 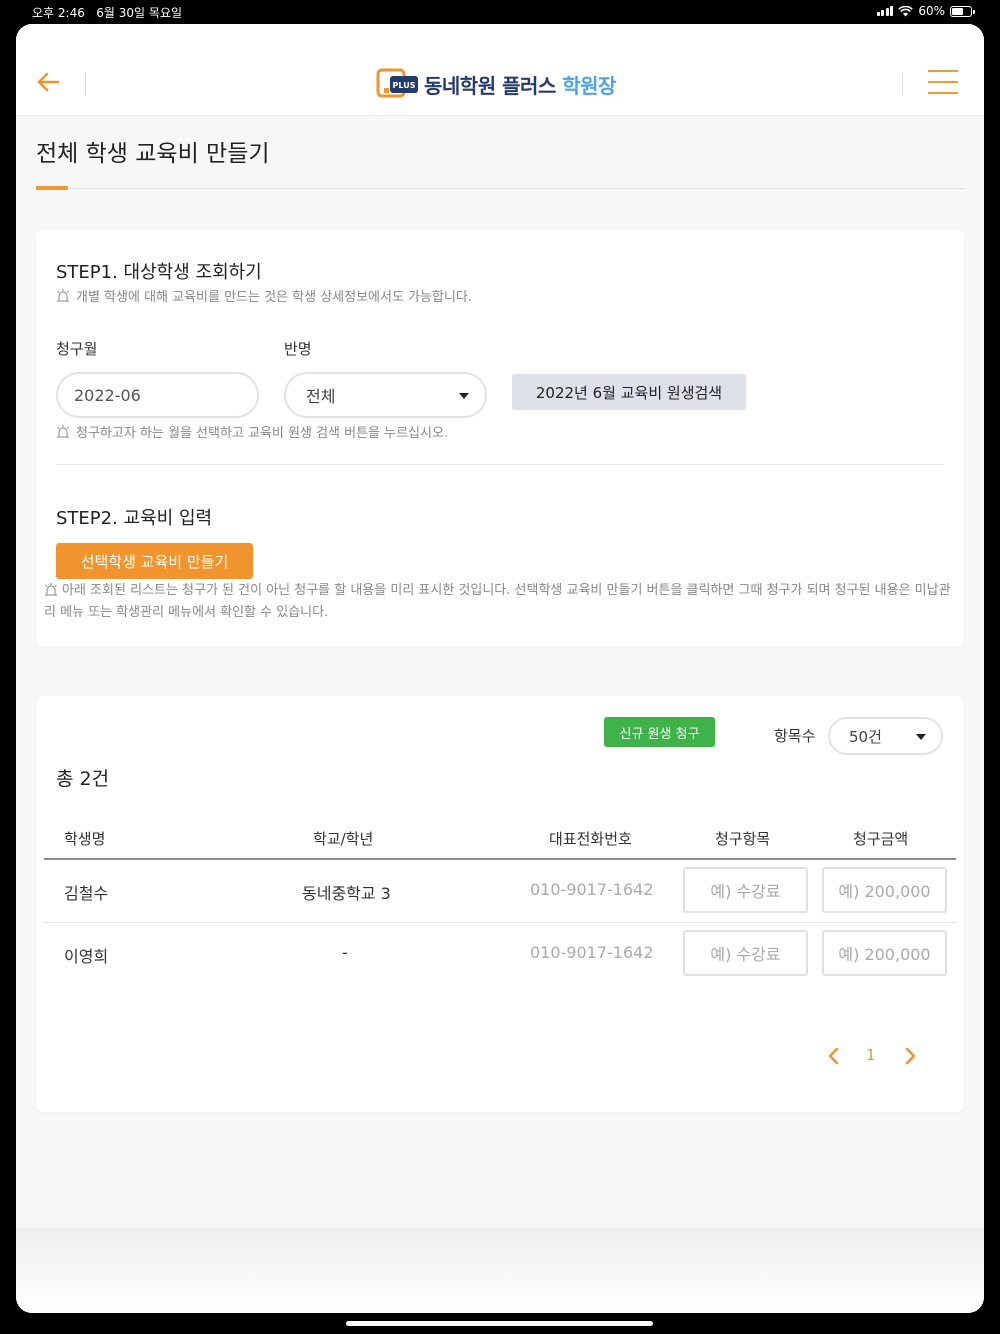 What do you see at coordinates (885, 11) in the screenshot?
I see `signal-icon` at bounding box center [885, 11].